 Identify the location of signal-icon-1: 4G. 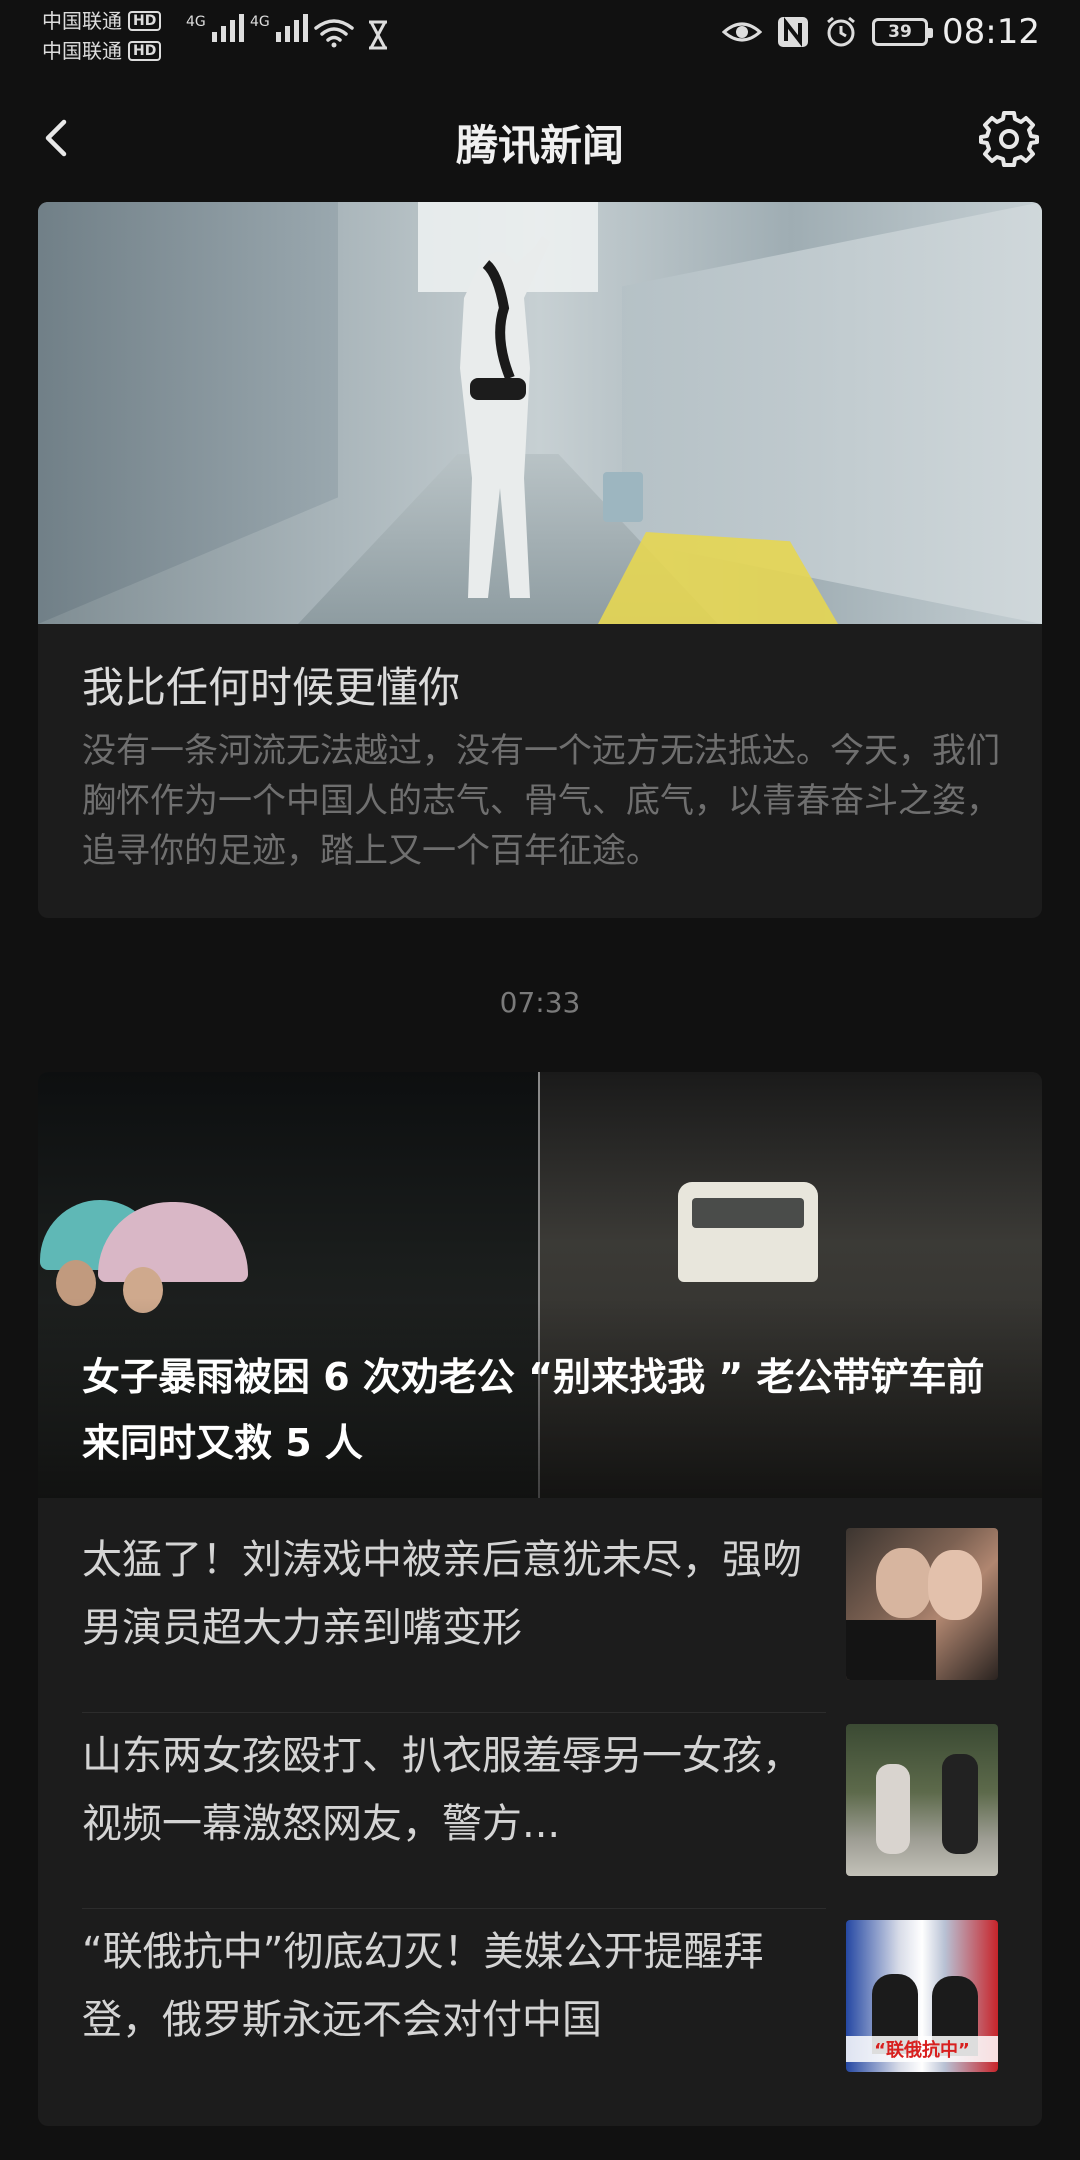
(215, 28).